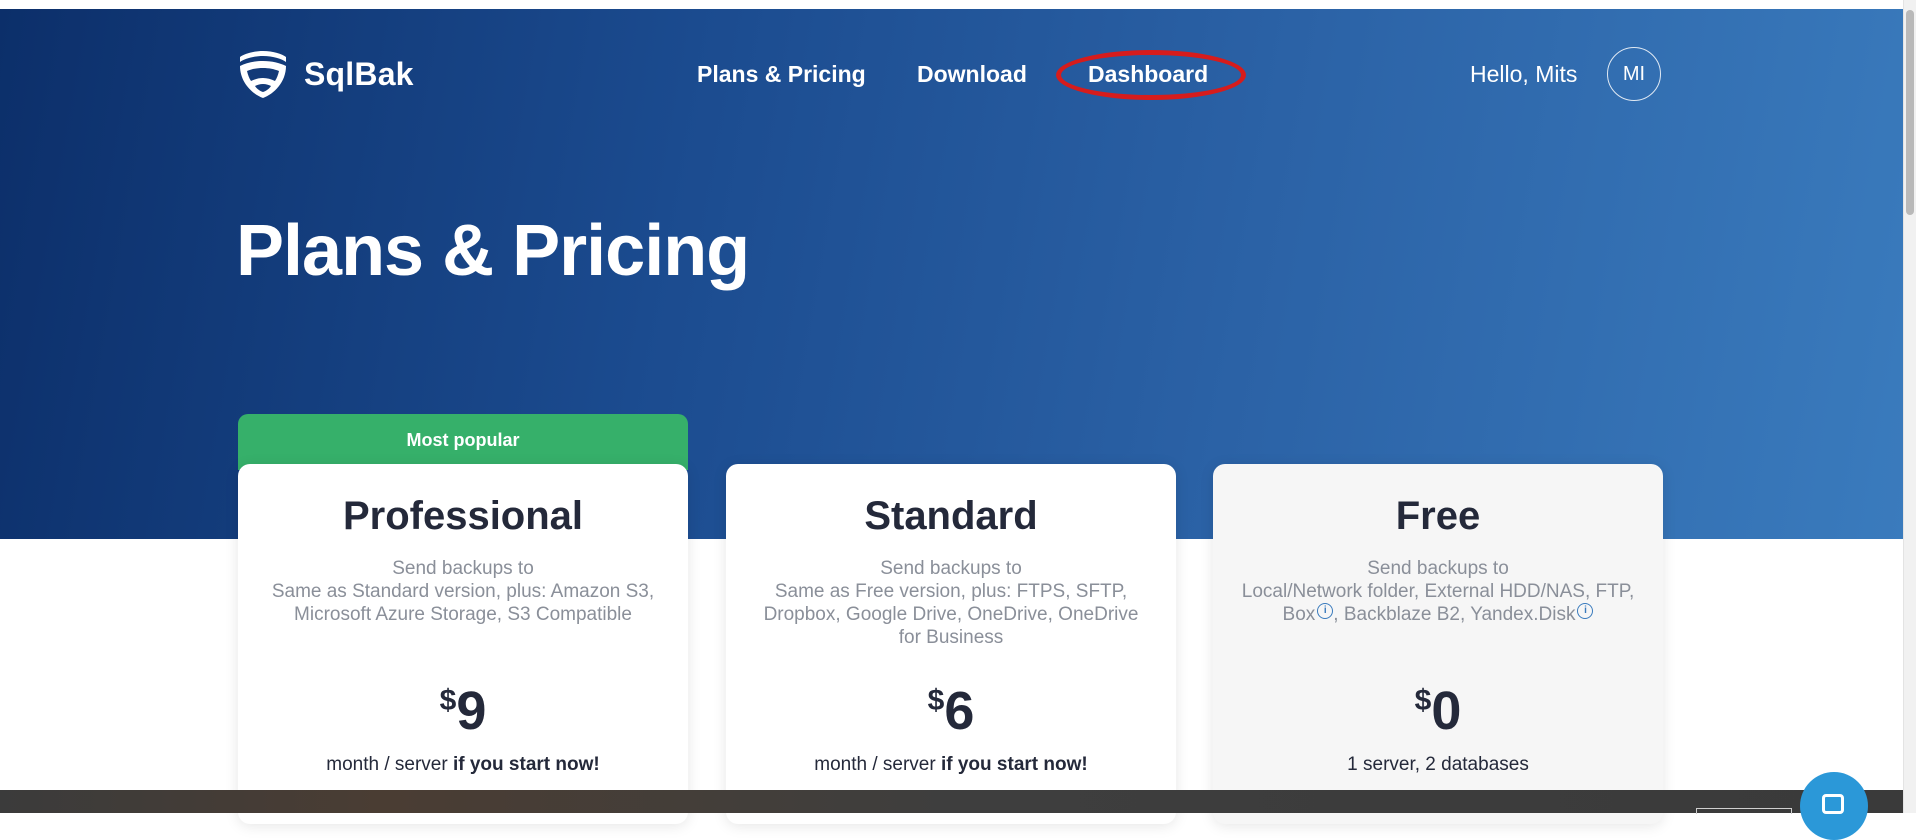 This screenshot has height=840, width=1916. What do you see at coordinates (781, 74) in the screenshot?
I see `nav-plans-pricing: Plans & Pricing` at bounding box center [781, 74].